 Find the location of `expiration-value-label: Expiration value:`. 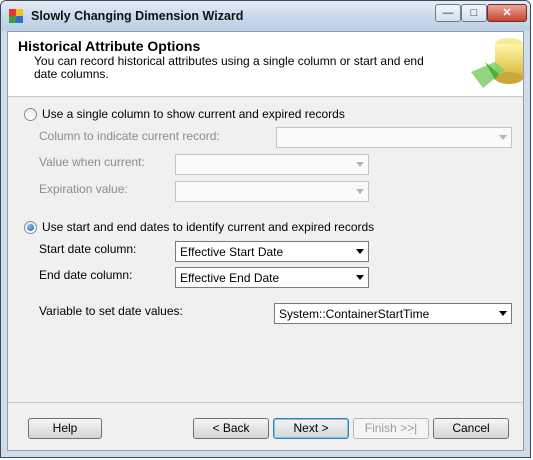

expiration-value-label: Expiration value: is located at coordinates (83, 189).